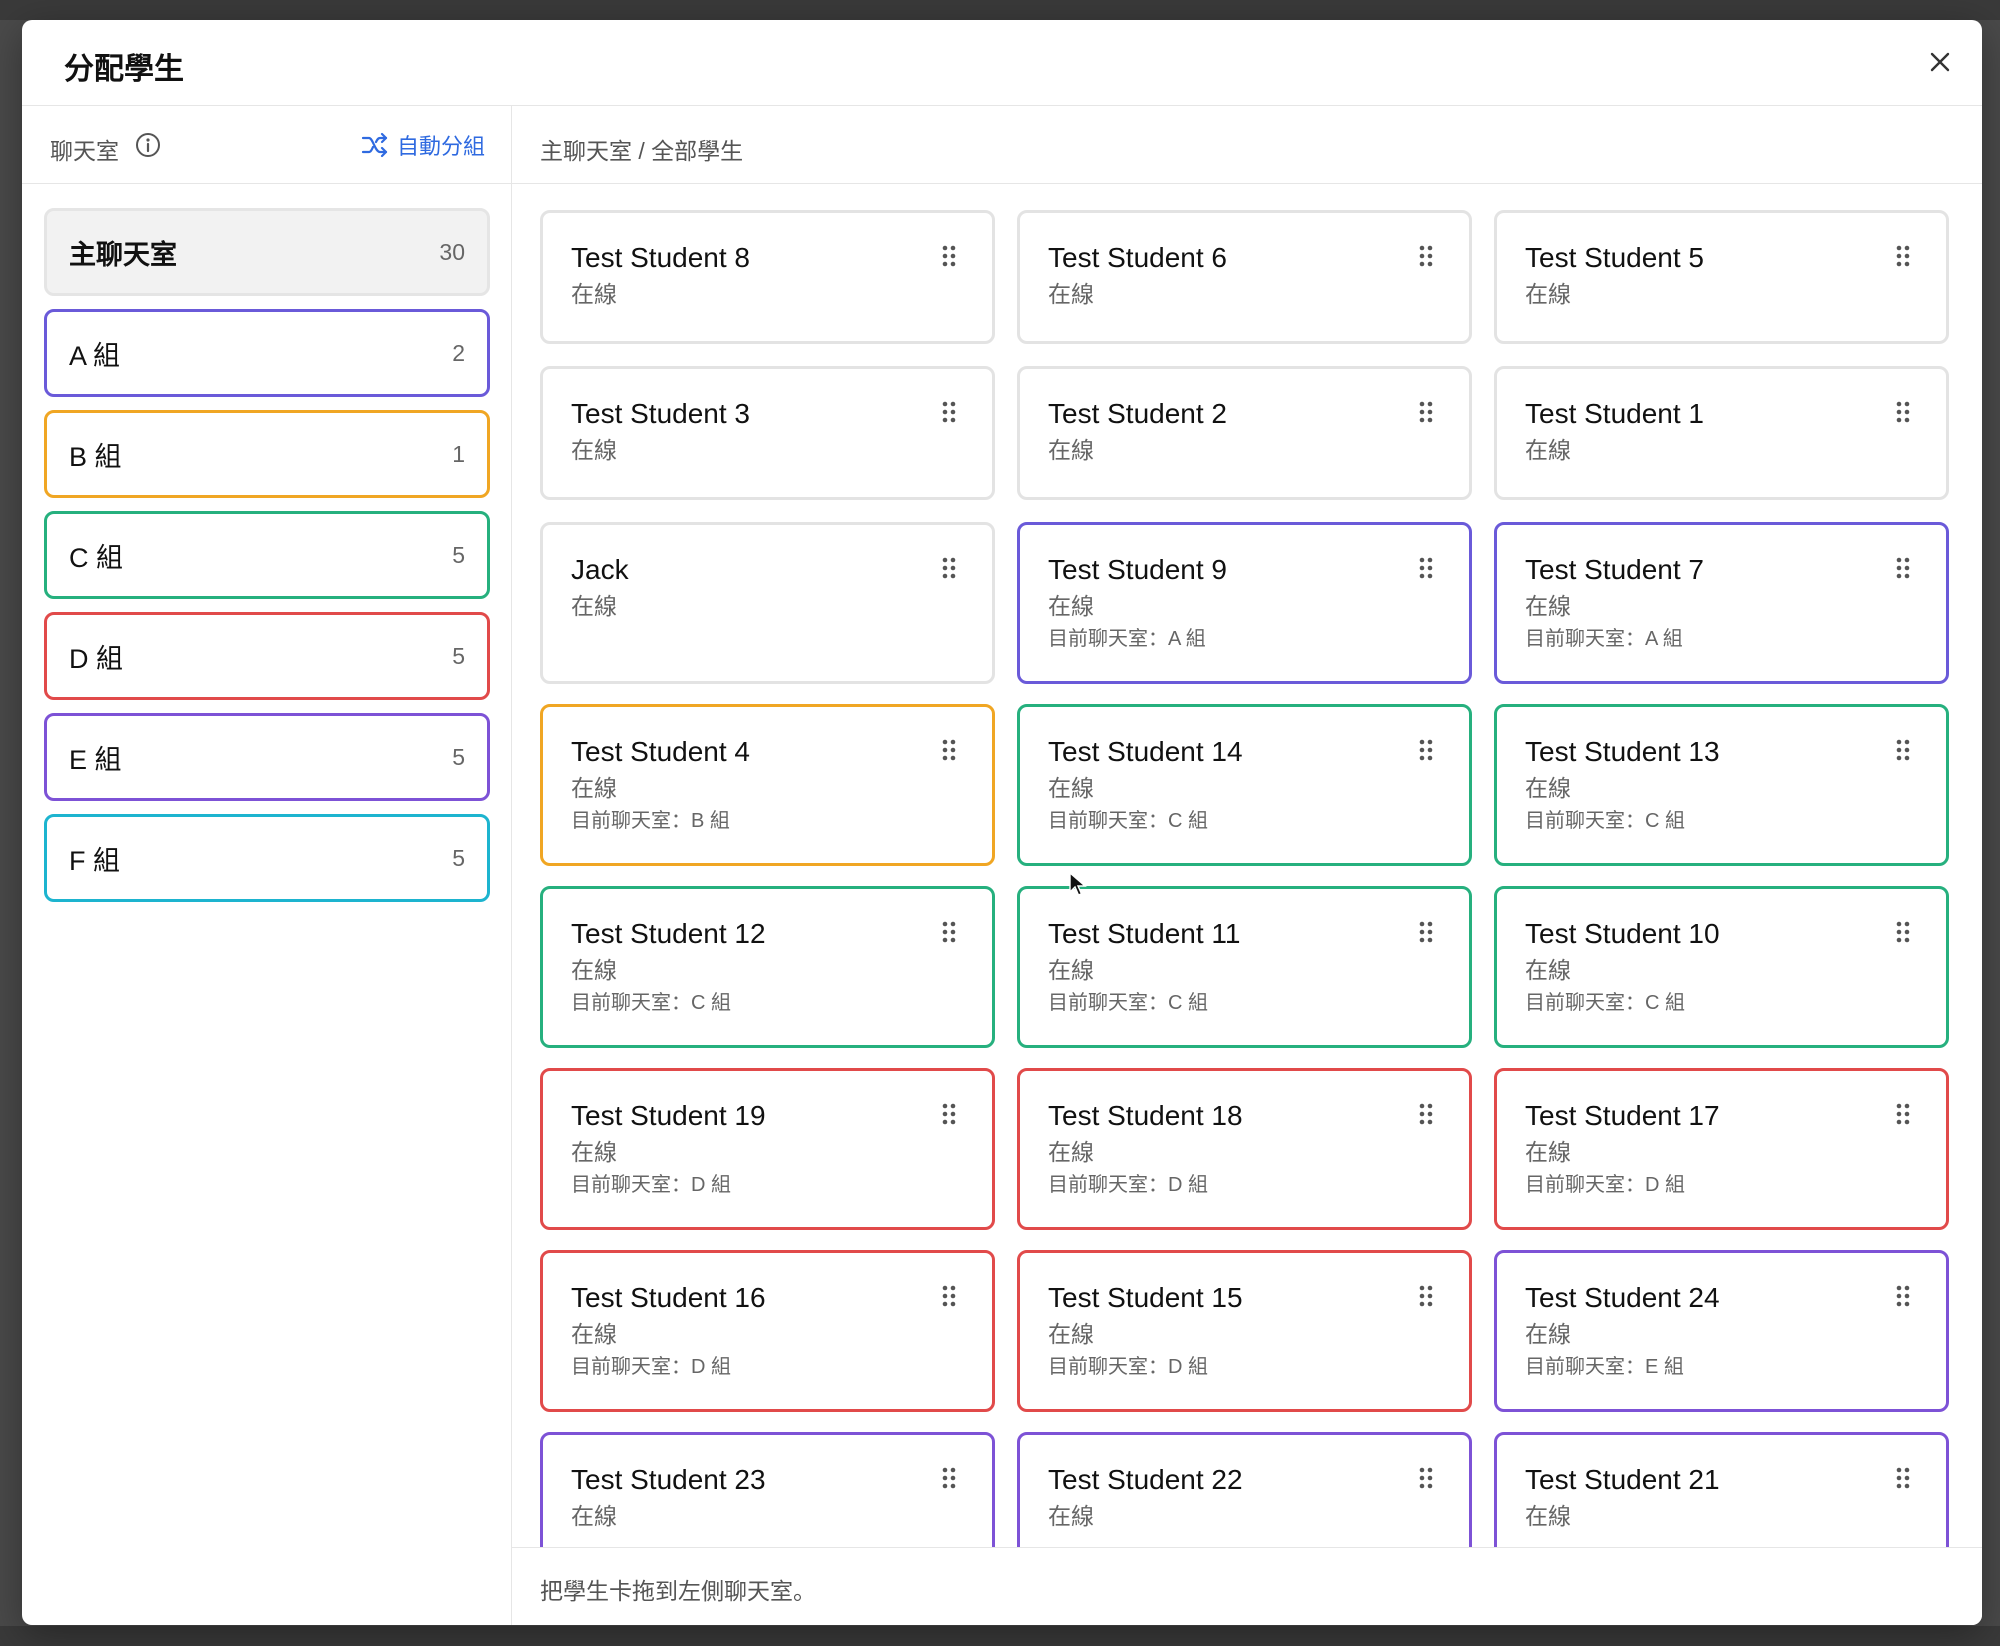 Image resolution: width=2000 pixels, height=1646 pixels. I want to click on student-card: Test Student 24 在線 目前聊天室：E 組, so click(1721, 1331).